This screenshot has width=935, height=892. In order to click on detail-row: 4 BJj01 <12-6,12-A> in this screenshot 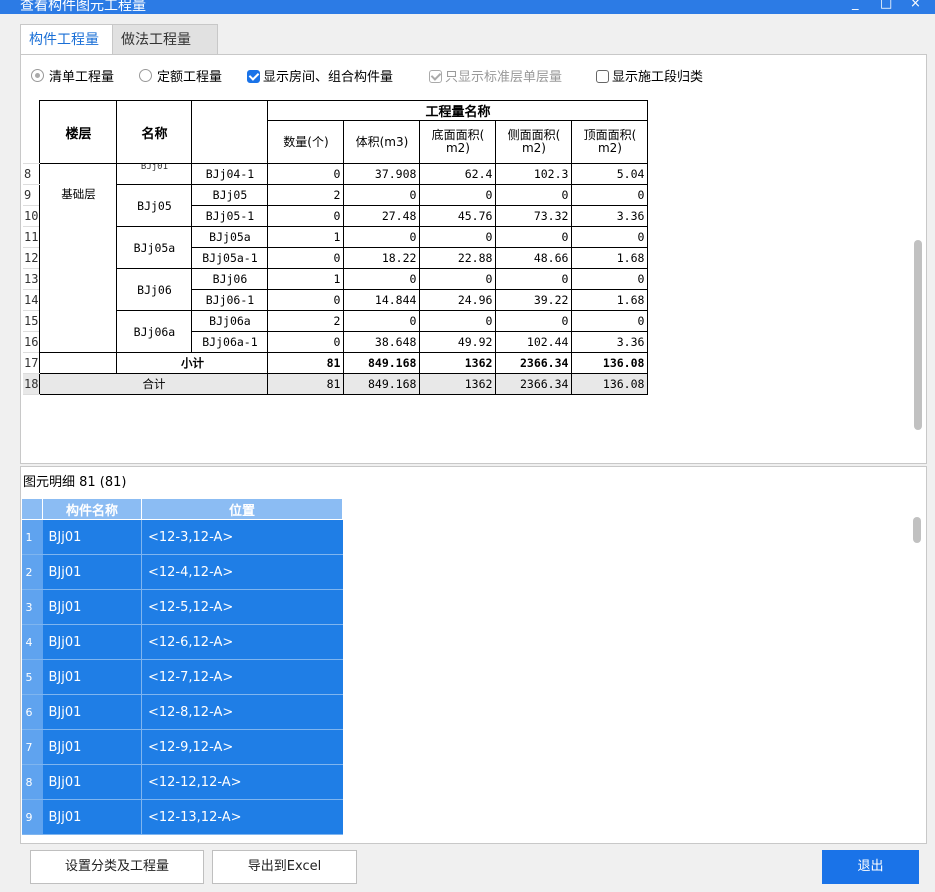, I will do `click(182, 642)`.